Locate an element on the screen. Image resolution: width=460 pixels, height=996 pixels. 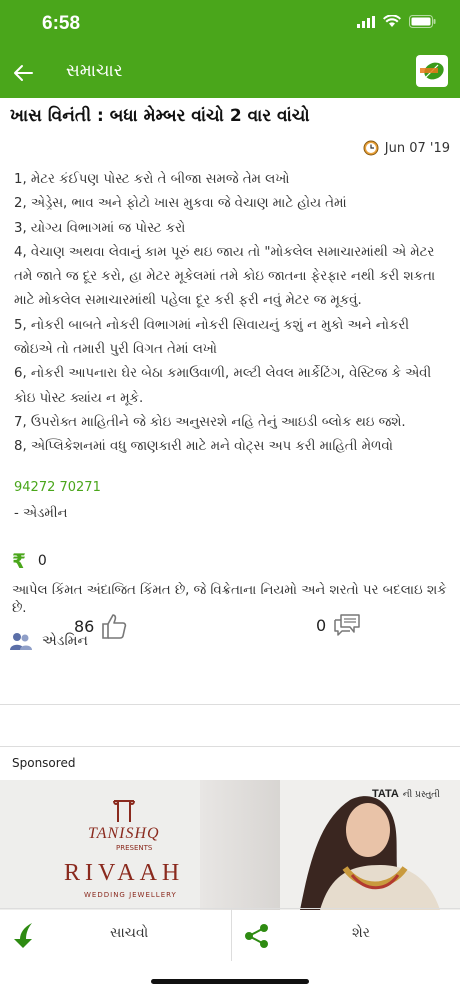
ad-tata-logo: TATA ની પ્રસ્તુતી is located at coordinates (406, 794).